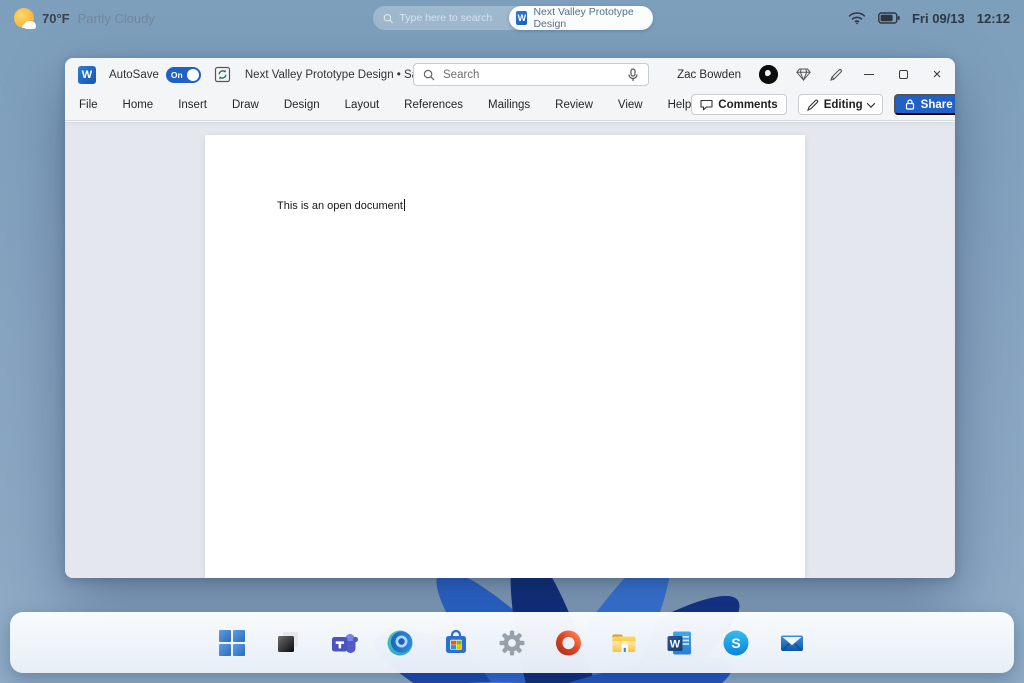 This screenshot has height=683, width=1024. Describe the element at coordinates (176, 74) in the screenshot. I see `autosave-state: On` at that location.